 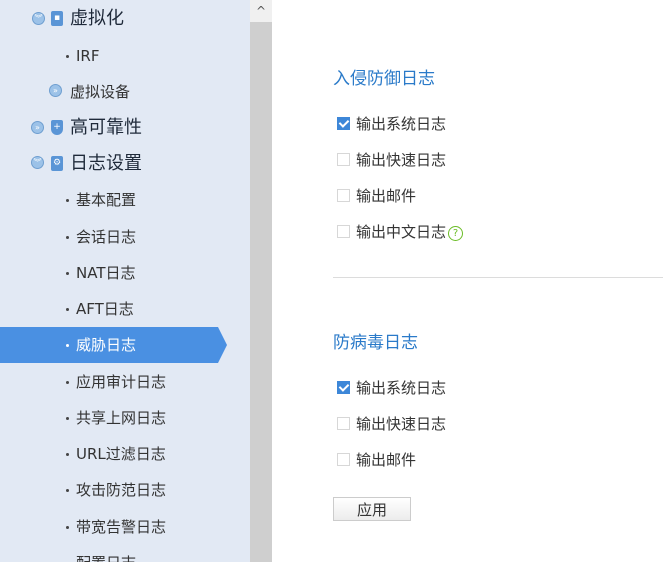 I want to click on sidebar-item-label: 日志设置, so click(x=106, y=163).